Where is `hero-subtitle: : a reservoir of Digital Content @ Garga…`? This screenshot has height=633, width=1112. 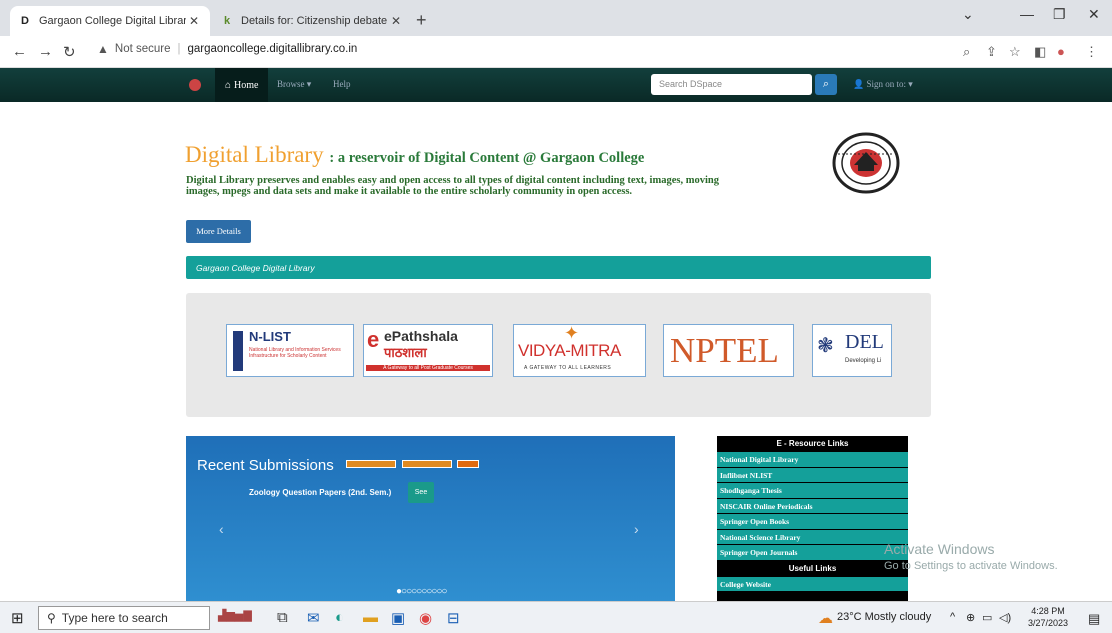 hero-subtitle: : a reservoir of Digital Content @ Garga… is located at coordinates (487, 158).